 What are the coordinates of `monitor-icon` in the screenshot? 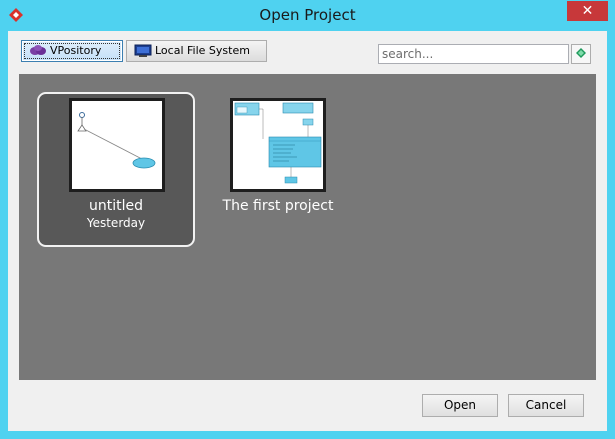 It's located at (143, 50).